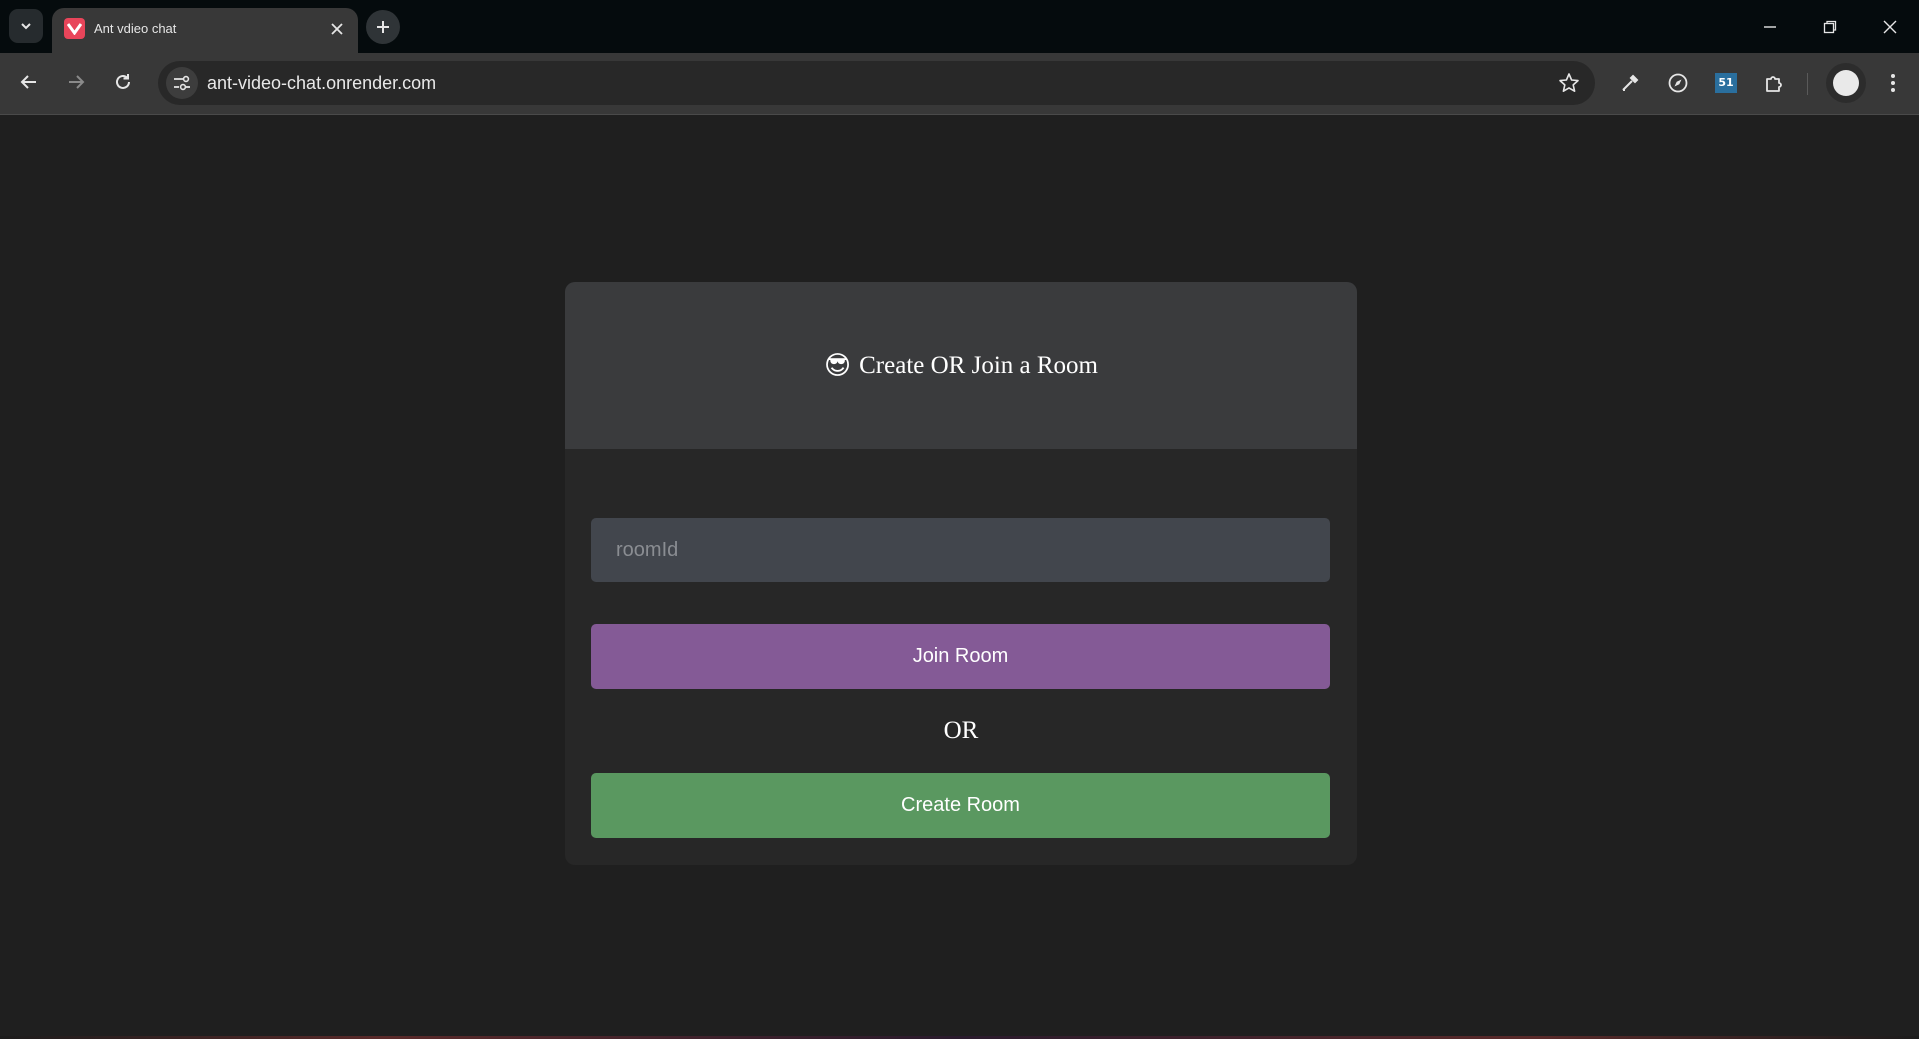 This screenshot has height=1039, width=1919. I want to click on tab-search-button, so click(26, 26).